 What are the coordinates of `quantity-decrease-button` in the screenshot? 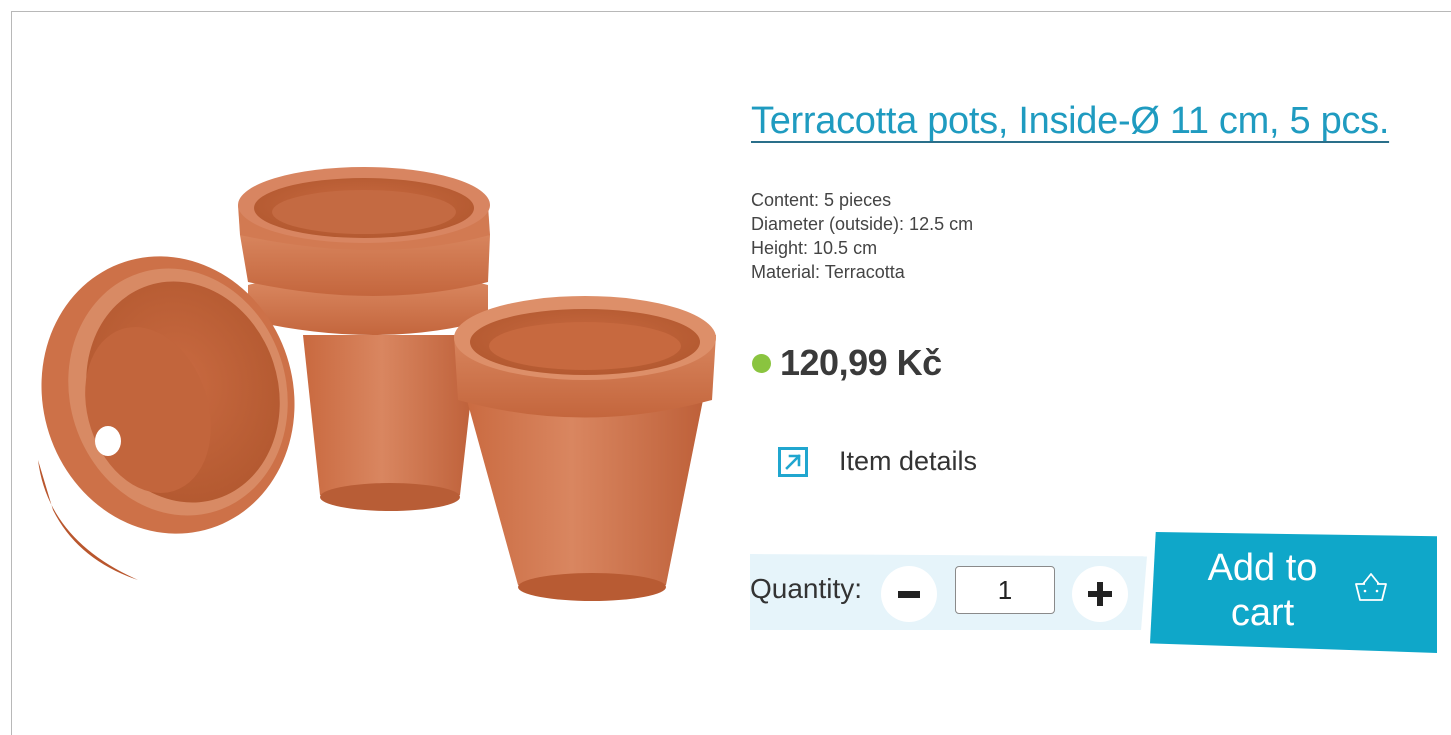 It's located at (909, 594).